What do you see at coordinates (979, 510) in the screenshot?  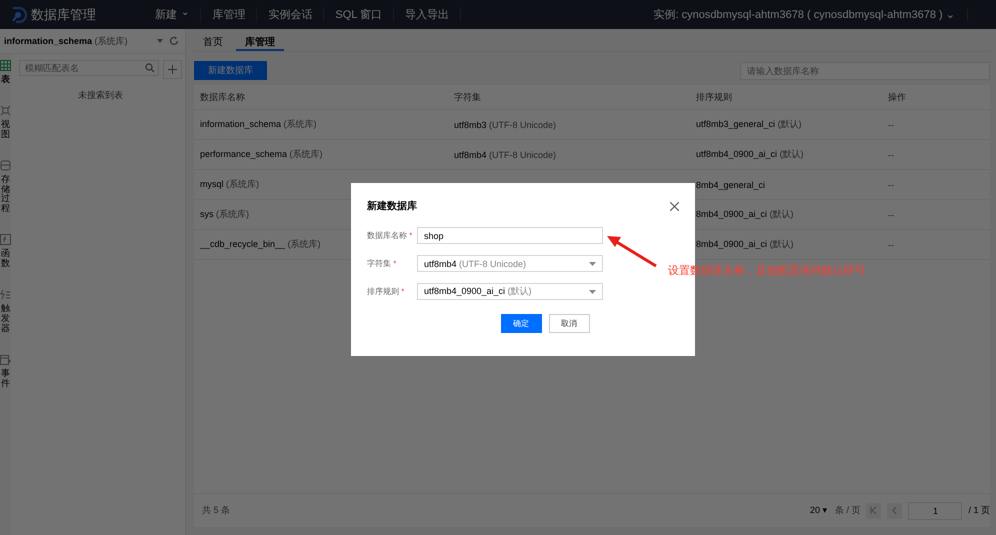 I see `page-total: / 1 页` at bounding box center [979, 510].